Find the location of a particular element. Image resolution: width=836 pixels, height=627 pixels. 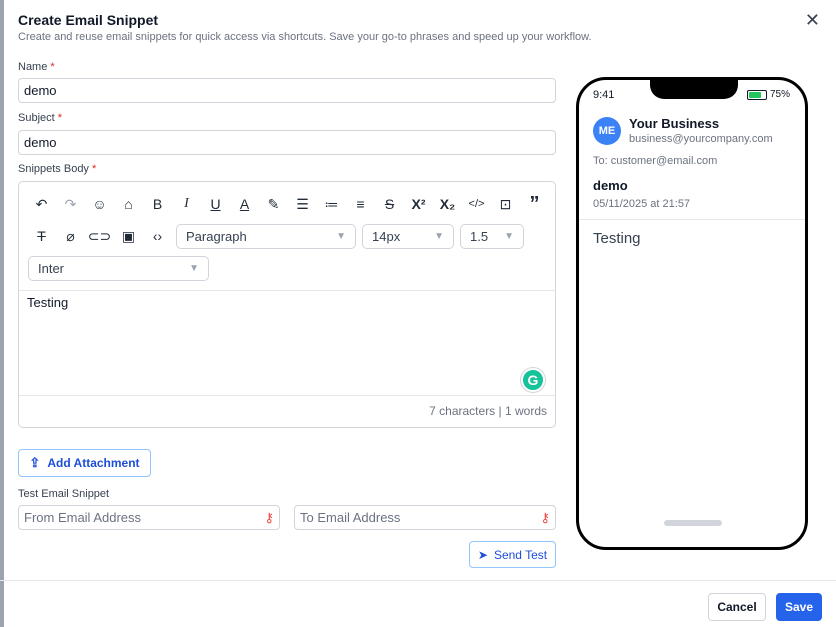

clear-format-icon: T is located at coordinates (41, 236).